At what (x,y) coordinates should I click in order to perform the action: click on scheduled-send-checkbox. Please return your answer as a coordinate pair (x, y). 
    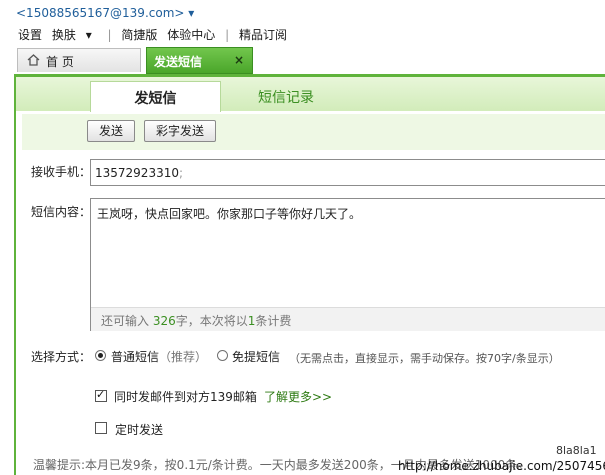
    Looking at the image, I should click on (101, 428).